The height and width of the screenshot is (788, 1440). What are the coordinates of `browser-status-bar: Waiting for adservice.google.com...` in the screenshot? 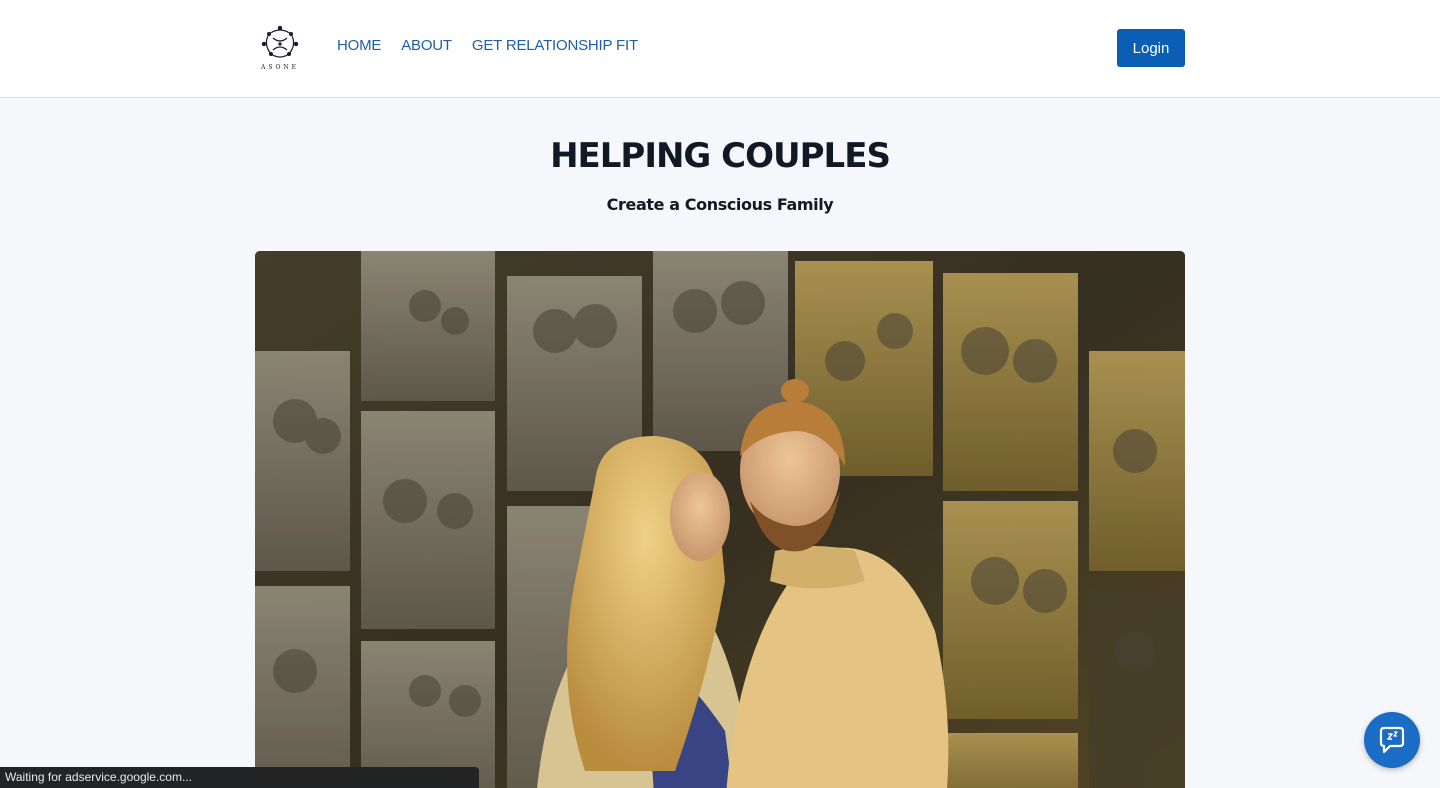 It's located at (239, 777).